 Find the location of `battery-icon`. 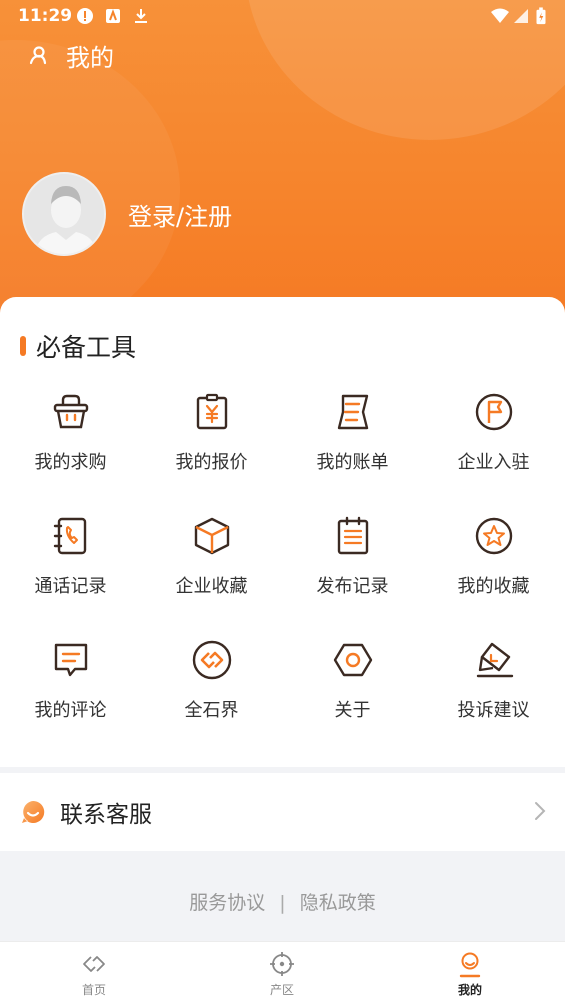

battery-icon is located at coordinates (541, 16).